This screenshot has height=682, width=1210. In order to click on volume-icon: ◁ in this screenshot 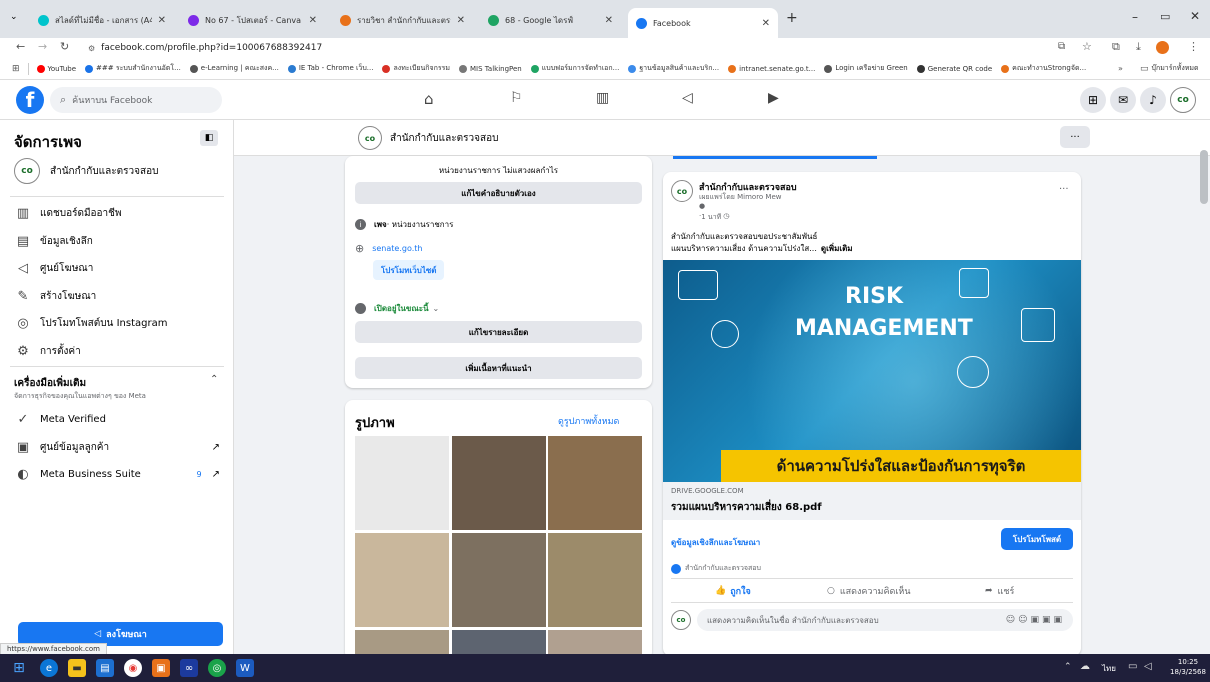, I will do `click(1148, 666)`.